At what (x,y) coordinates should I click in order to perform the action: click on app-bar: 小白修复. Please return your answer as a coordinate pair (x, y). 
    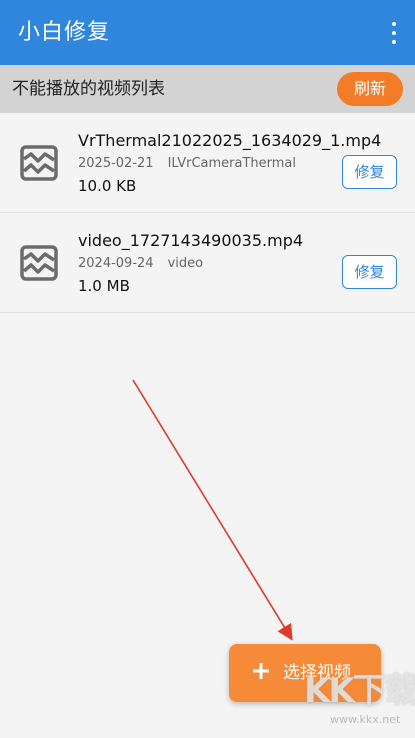
    Looking at the image, I should click on (207, 32).